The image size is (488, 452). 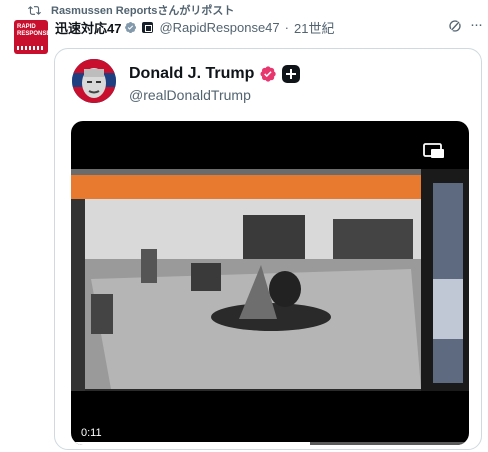 I want to click on repost-indicator: Rasmussen Reportsさんがリポスト, so click(x=131, y=10).